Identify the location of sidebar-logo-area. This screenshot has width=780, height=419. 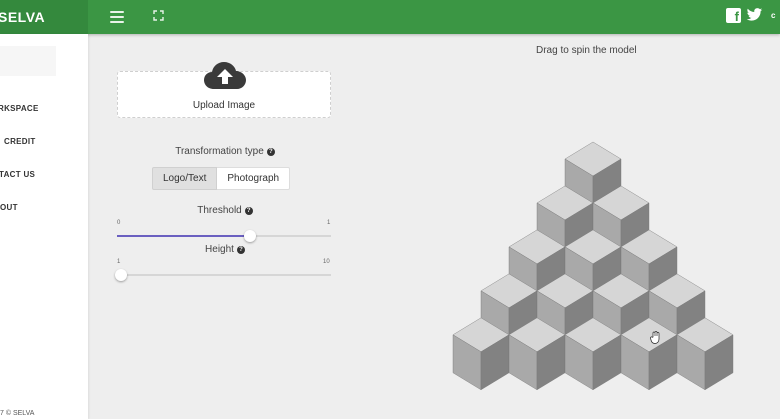
(28, 61).